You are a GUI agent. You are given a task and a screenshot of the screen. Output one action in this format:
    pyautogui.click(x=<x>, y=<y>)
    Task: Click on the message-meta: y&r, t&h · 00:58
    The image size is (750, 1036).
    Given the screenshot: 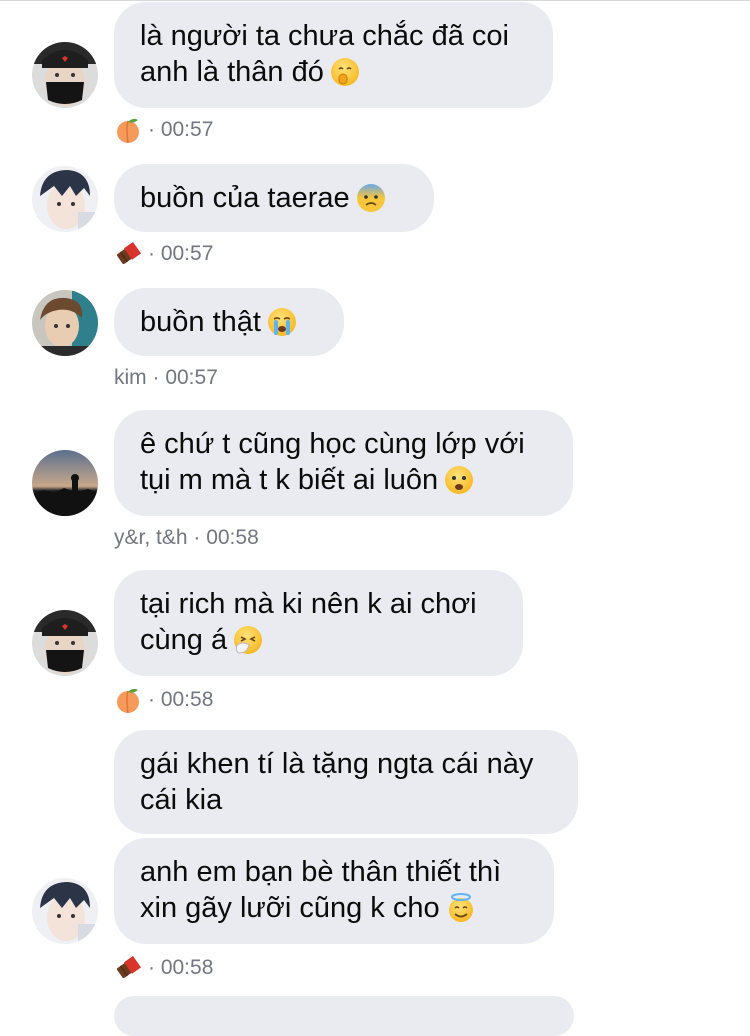 What is the action you would take?
    pyautogui.click(x=186, y=538)
    